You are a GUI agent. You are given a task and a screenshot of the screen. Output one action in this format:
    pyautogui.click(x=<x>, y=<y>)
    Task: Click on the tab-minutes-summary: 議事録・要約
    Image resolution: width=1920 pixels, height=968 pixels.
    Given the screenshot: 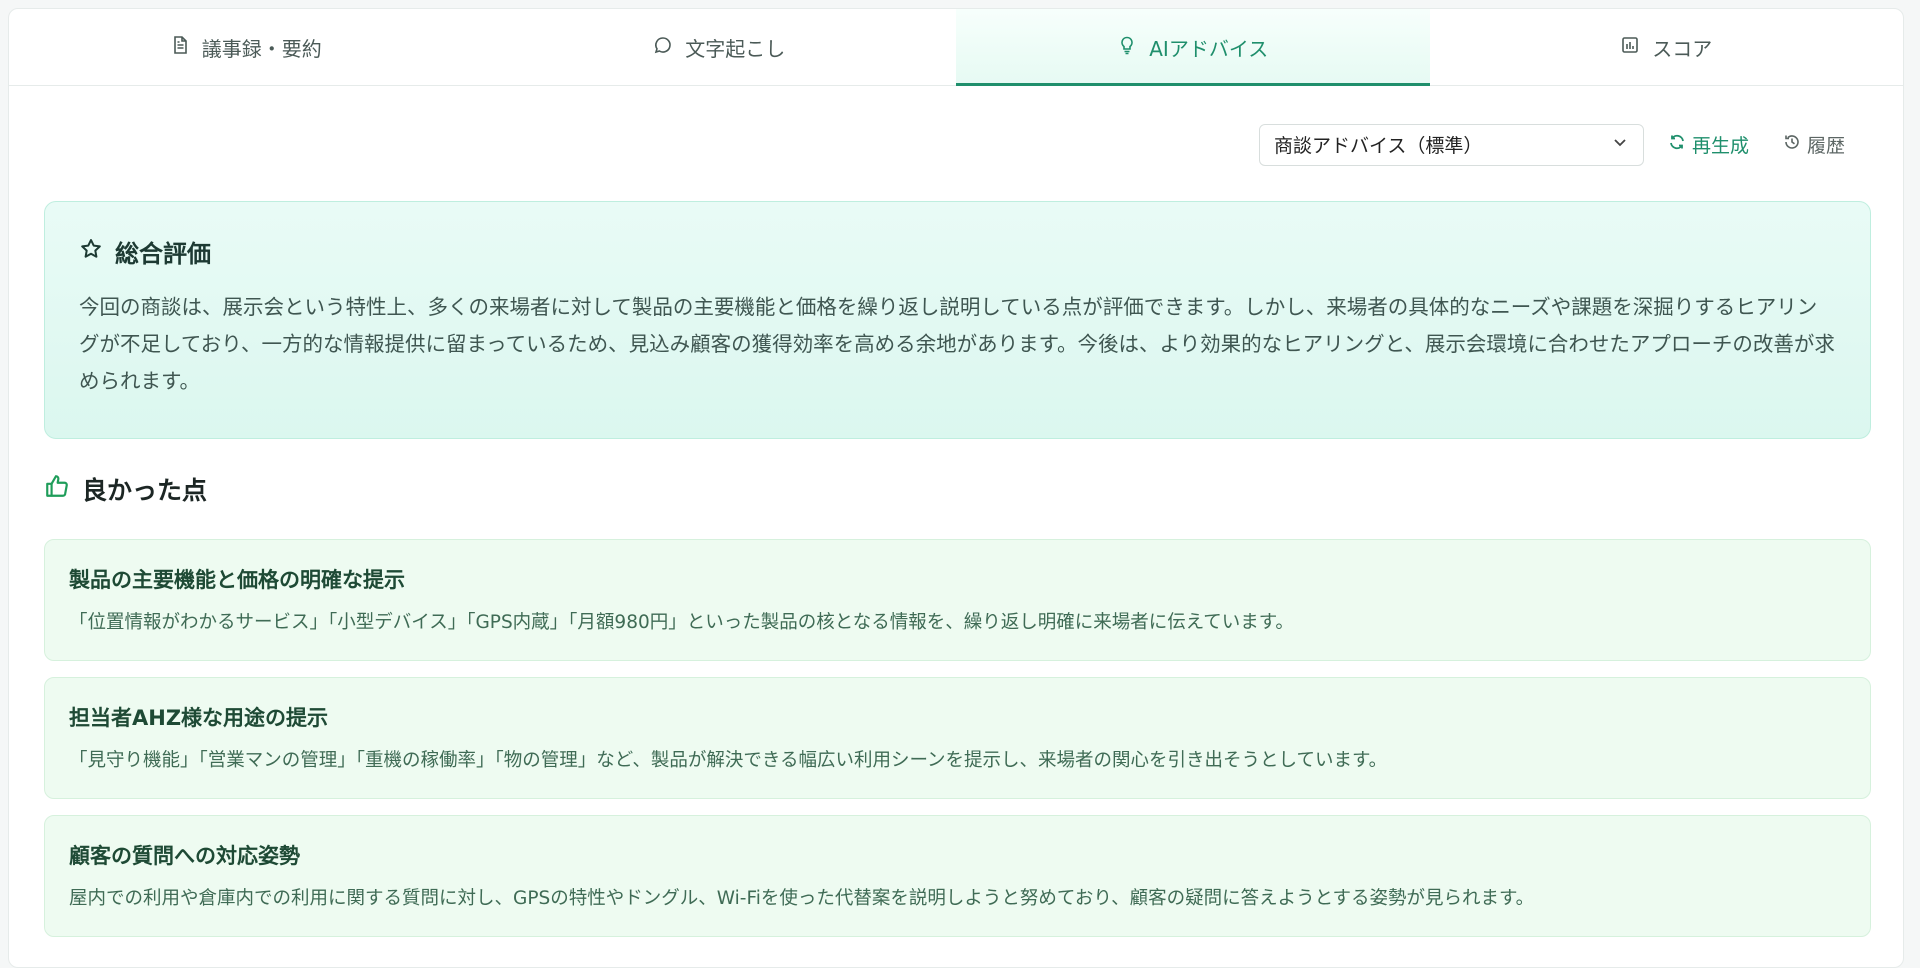 What is the action you would take?
    pyautogui.click(x=246, y=47)
    